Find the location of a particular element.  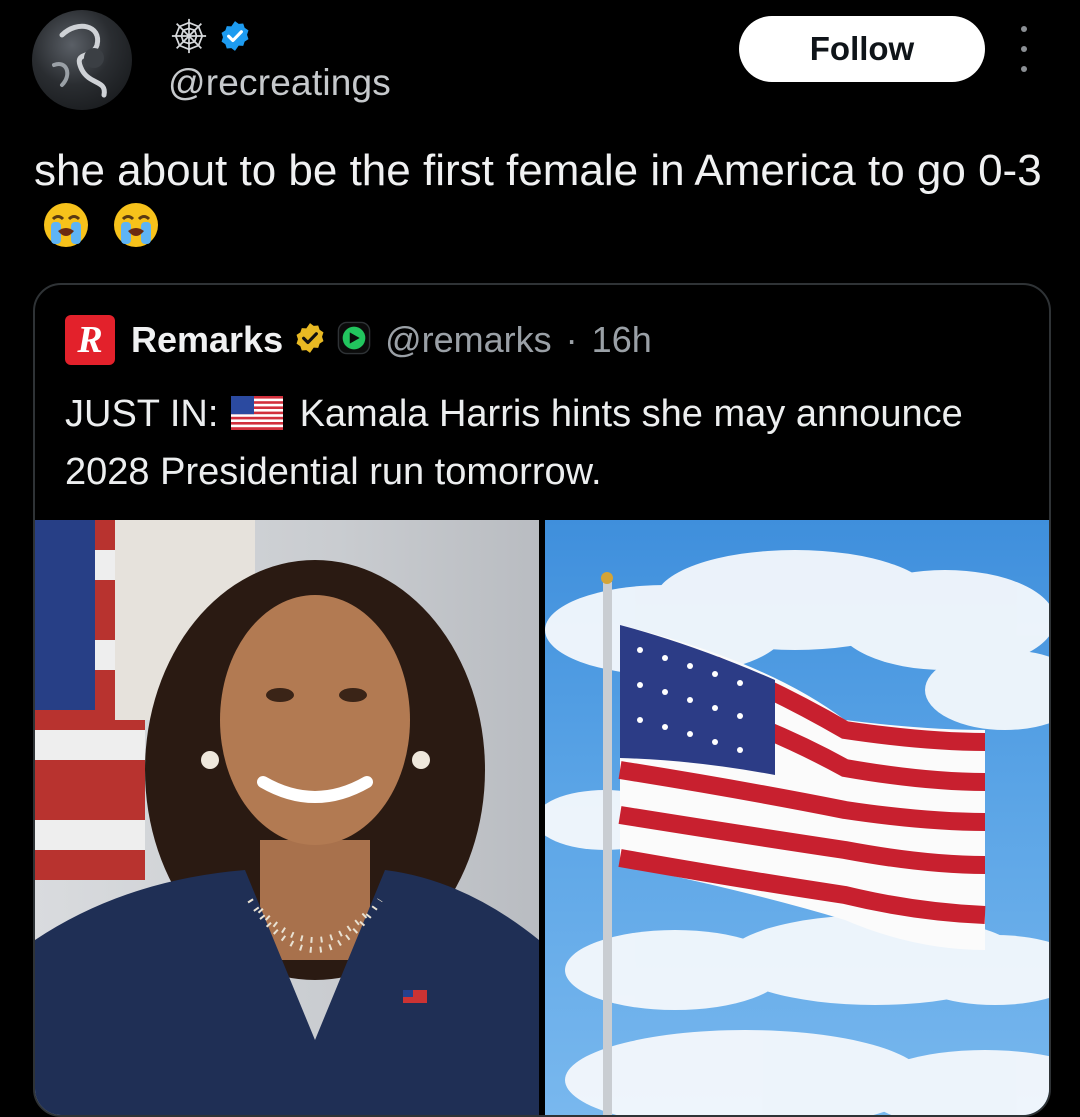

affiliate-badge-icon is located at coordinates (354, 340).